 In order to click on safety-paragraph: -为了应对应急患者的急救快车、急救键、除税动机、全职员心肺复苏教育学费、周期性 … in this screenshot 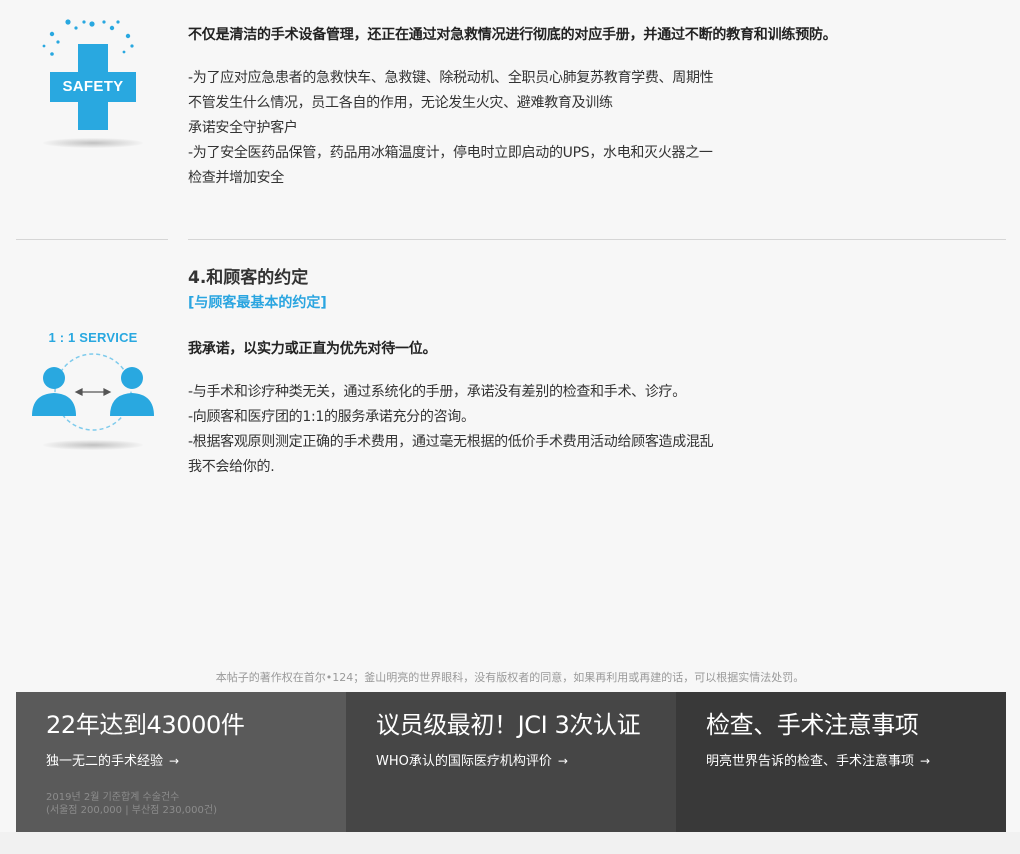, I will do `click(588, 128)`.